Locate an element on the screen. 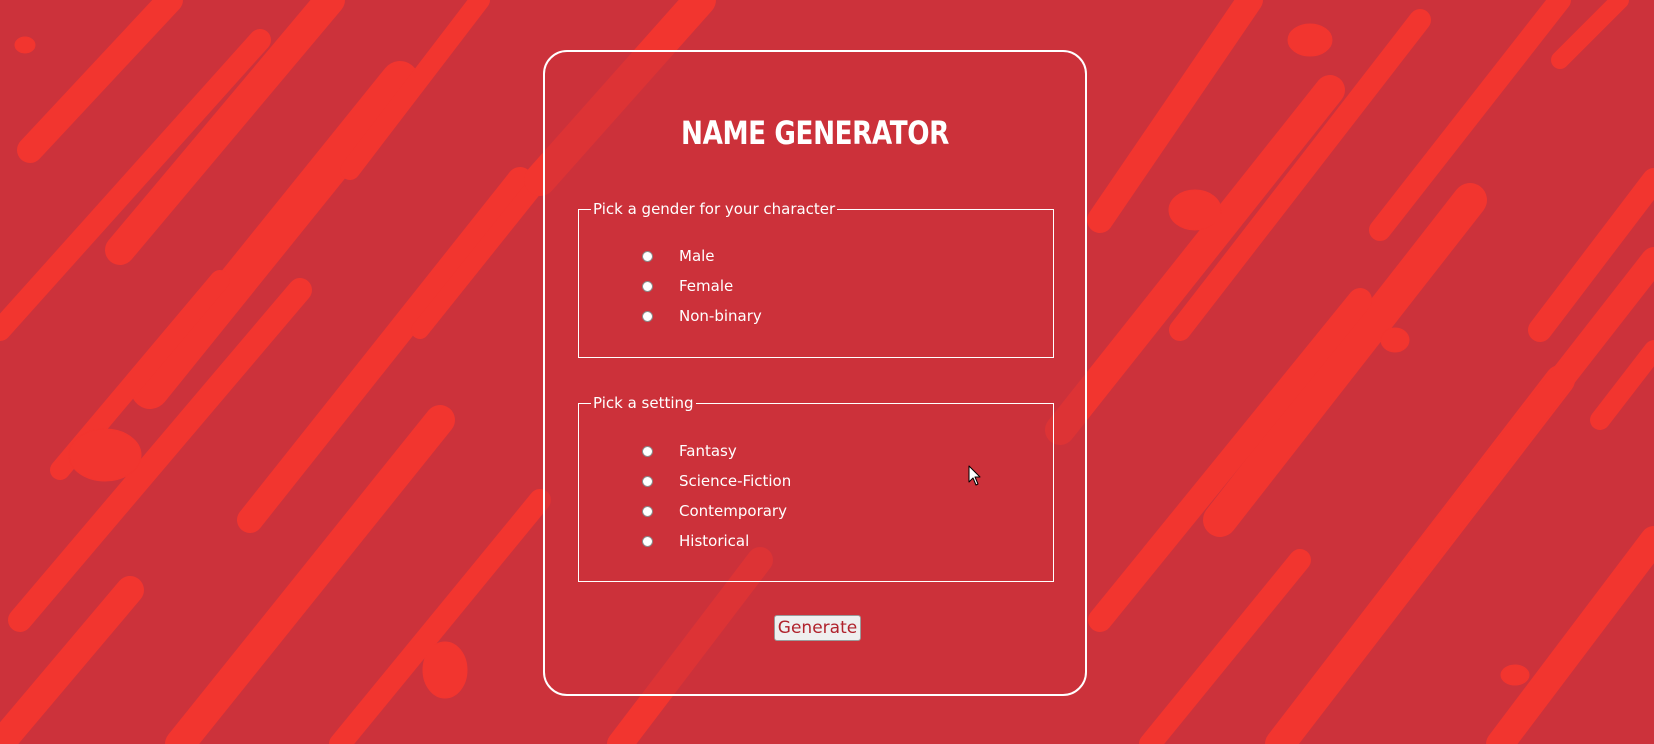 Image resolution: width=1654 pixels, height=744 pixels. gender-option-non-binary: Non-binary is located at coordinates (702, 316).